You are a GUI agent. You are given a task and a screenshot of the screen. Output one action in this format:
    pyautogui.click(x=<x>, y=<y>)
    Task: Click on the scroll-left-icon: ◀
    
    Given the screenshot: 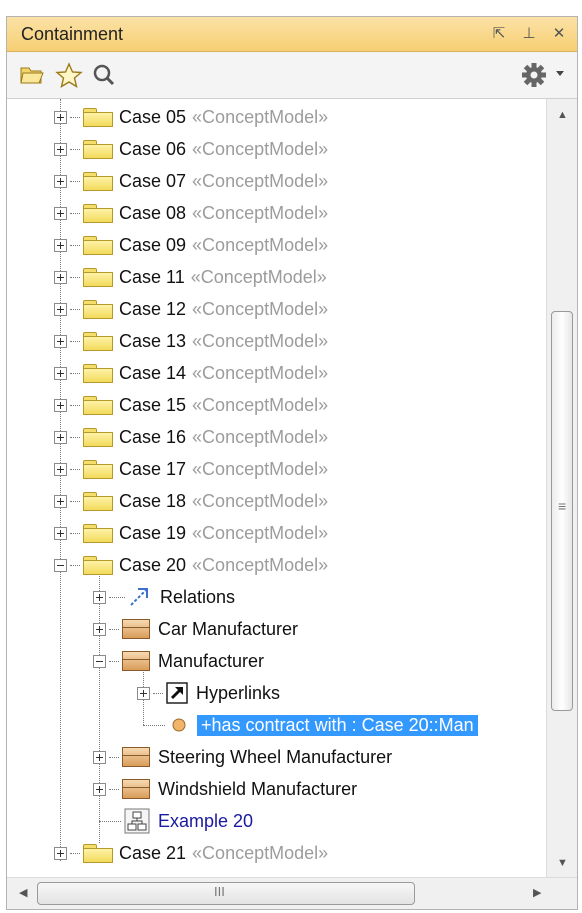 What is the action you would take?
    pyautogui.click(x=23, y=892)
    